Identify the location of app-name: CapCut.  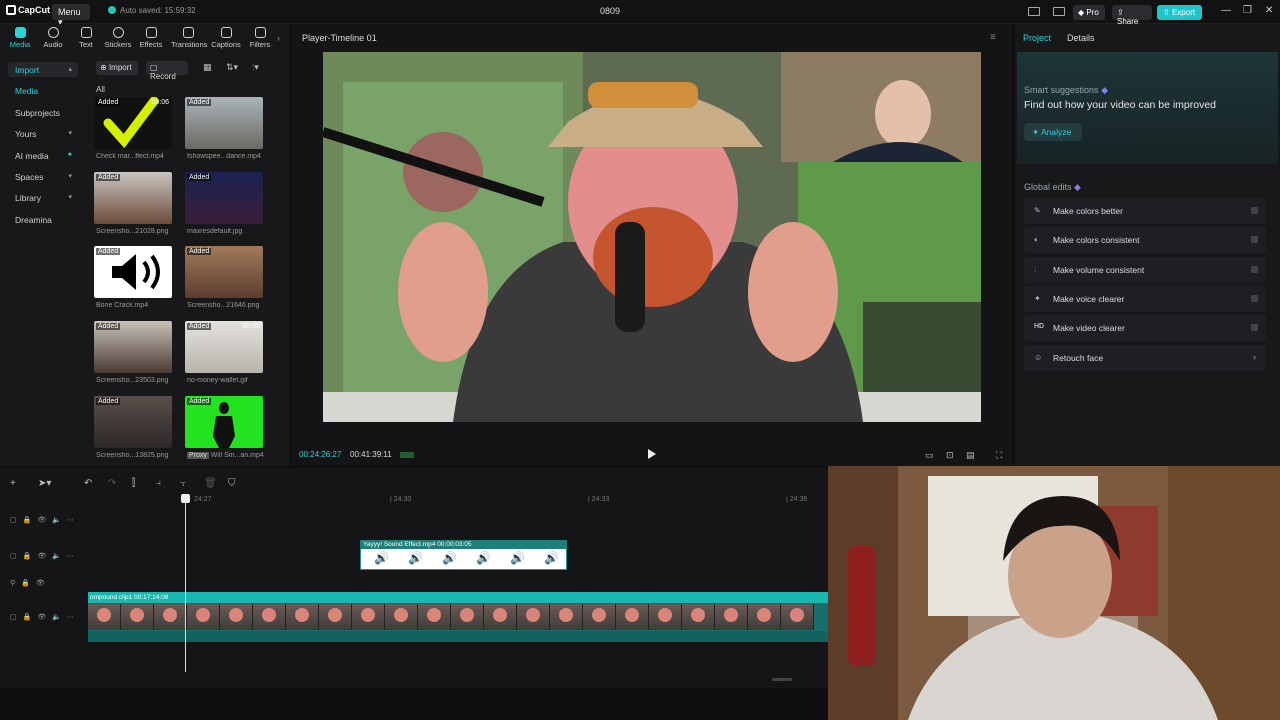
(34, 10).